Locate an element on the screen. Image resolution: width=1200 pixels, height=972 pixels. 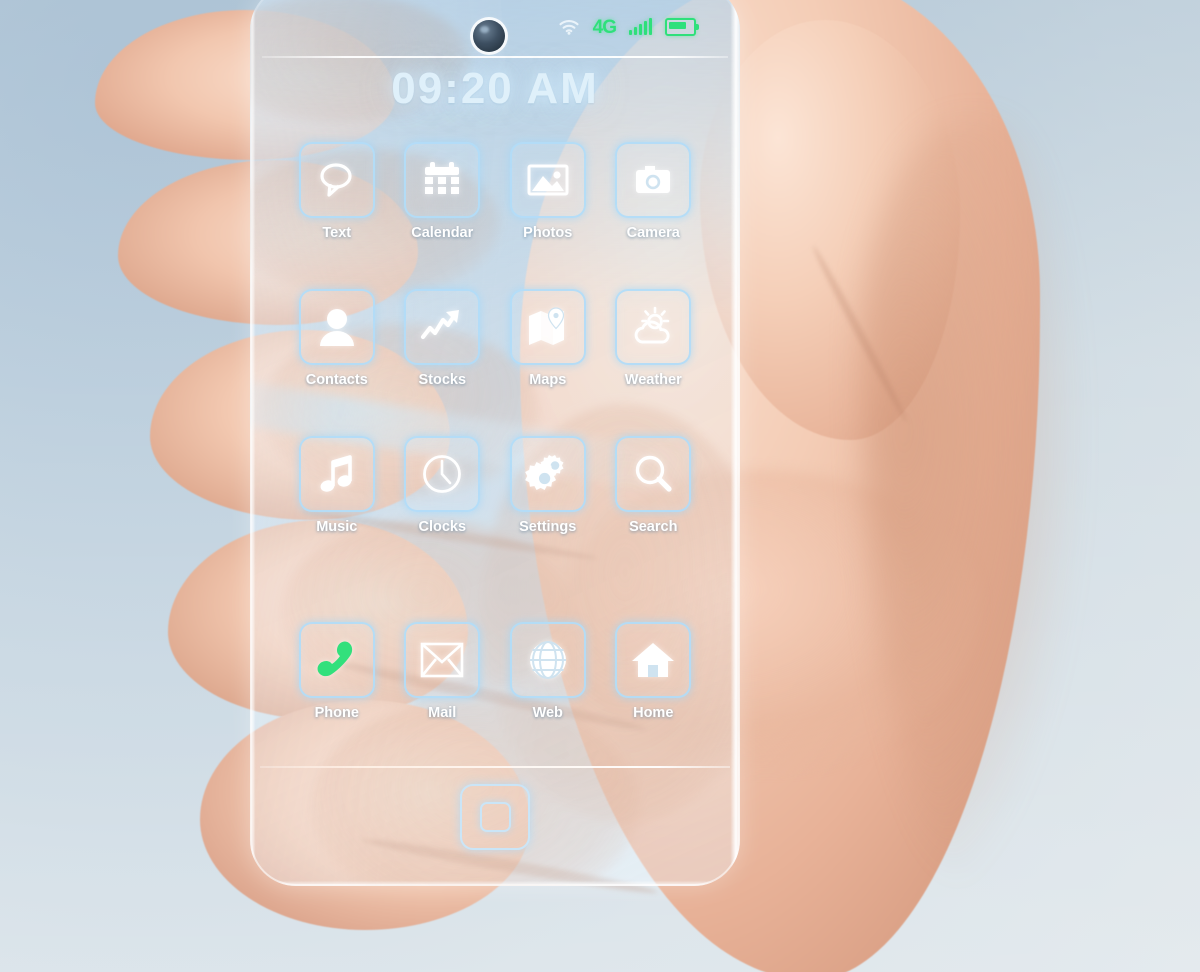
app-clocks: Clocks is located at coordinates (443, 485).